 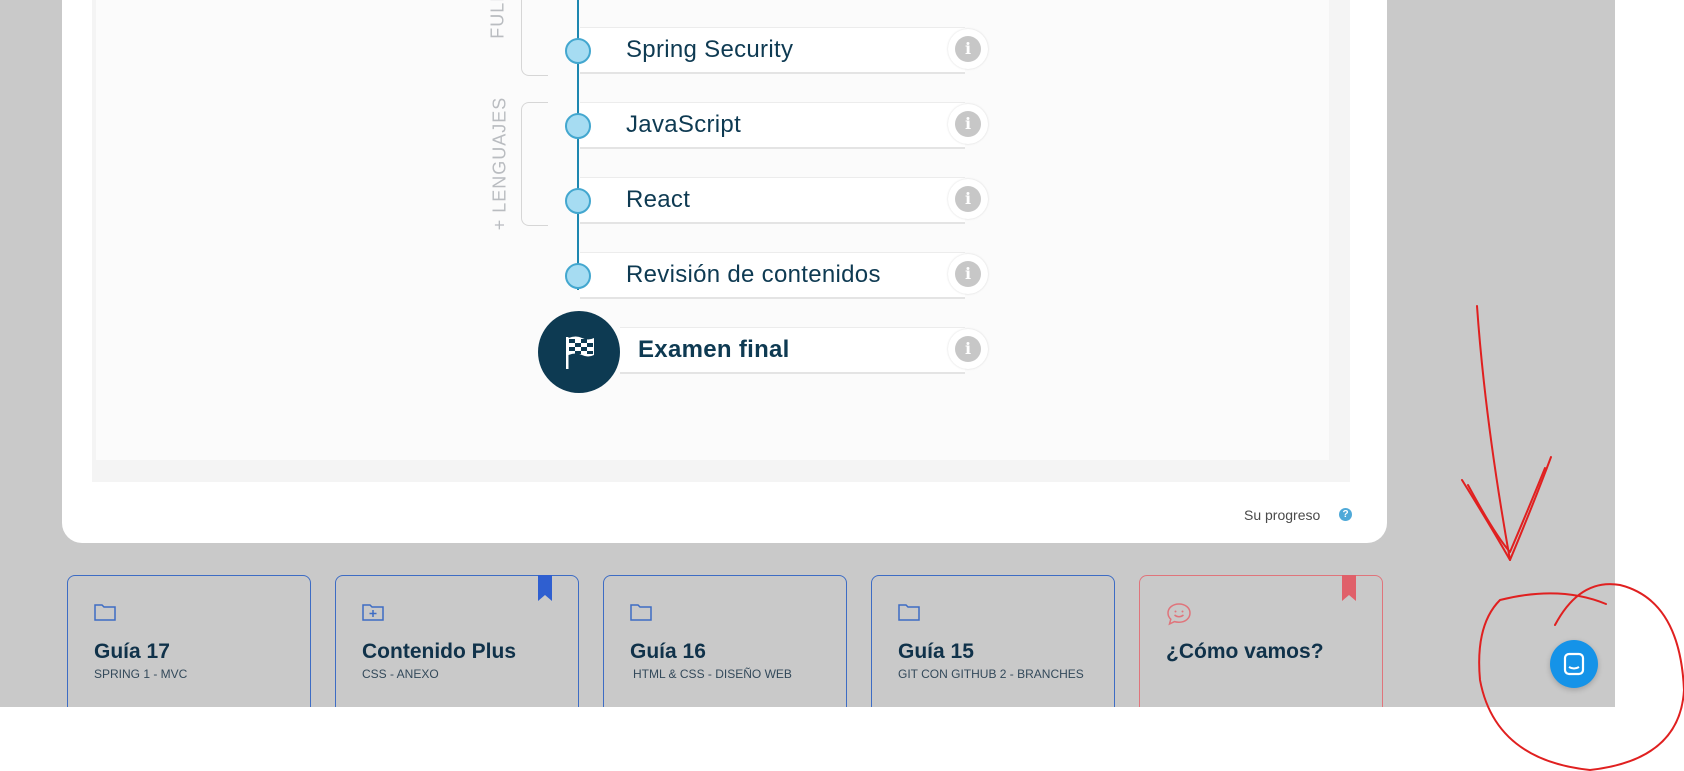 I want to click on checkered-flag-icon, so click(x=580, y=352).